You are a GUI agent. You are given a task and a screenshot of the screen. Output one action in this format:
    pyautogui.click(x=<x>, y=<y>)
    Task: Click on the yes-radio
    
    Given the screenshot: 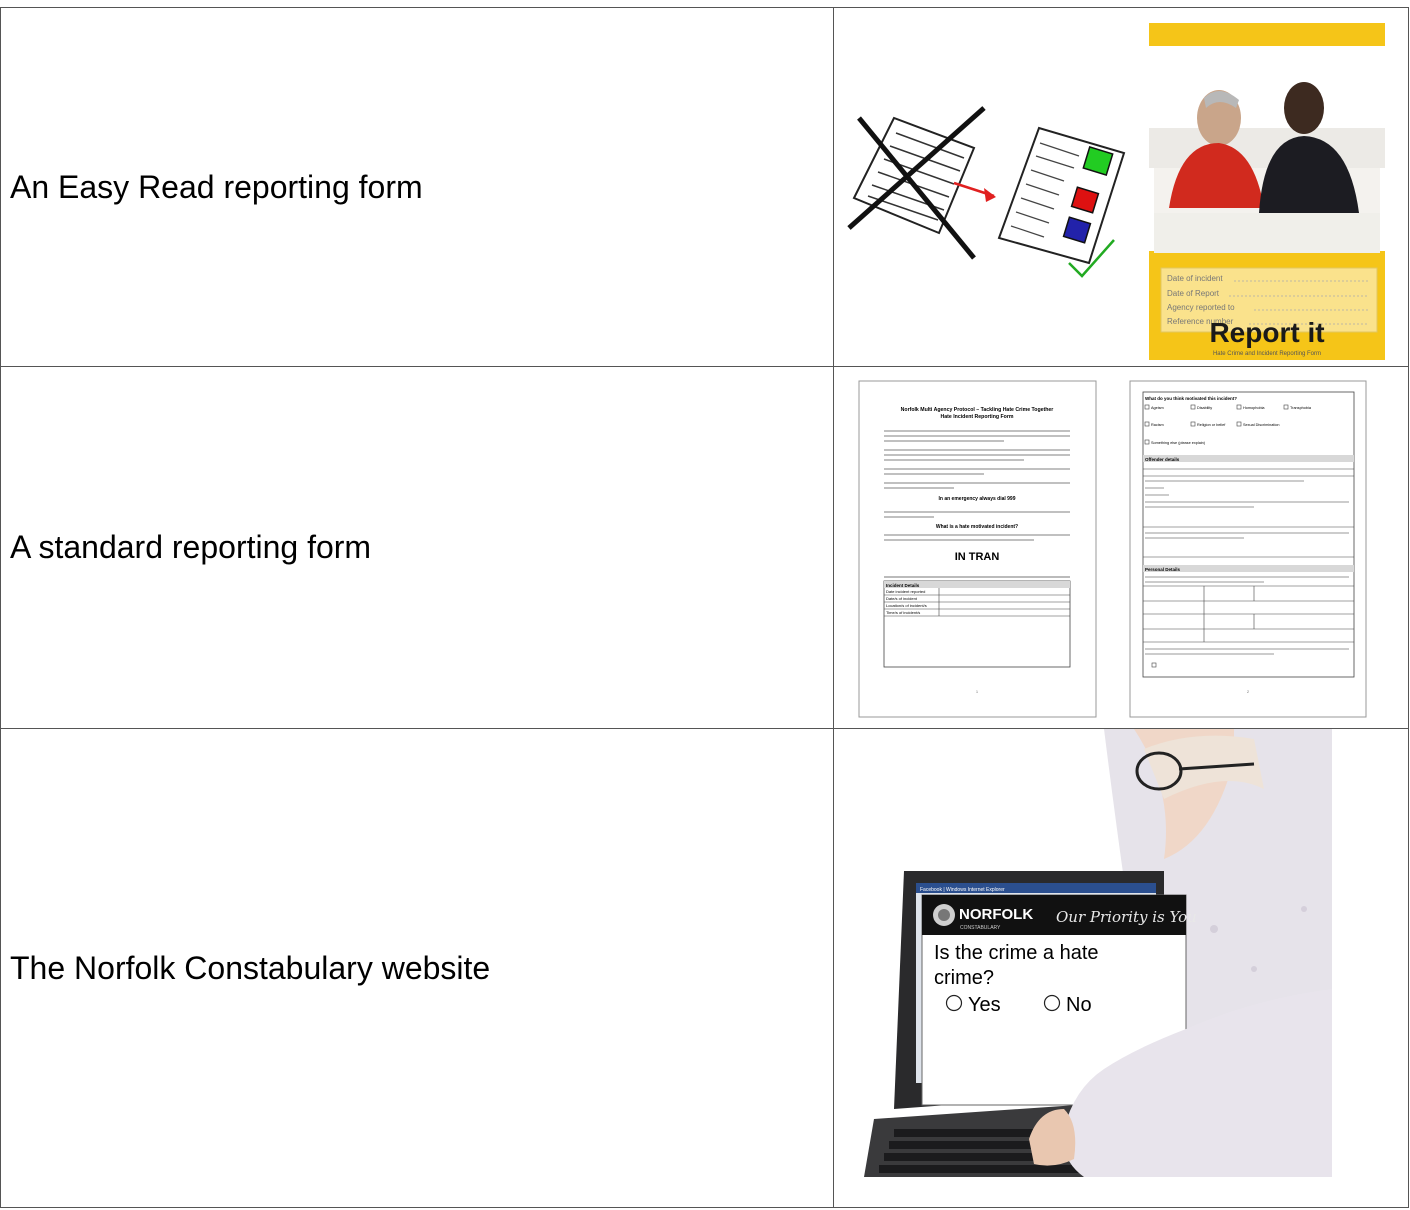 What is the action you would take?
    pyautogui.click(x=954, y=1003)
    